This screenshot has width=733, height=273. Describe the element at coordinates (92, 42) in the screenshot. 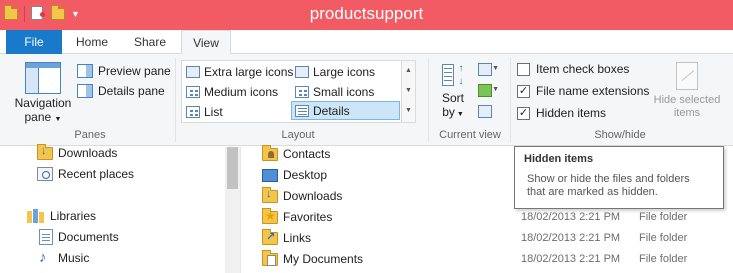

I see `tab-home: Home` at that location.